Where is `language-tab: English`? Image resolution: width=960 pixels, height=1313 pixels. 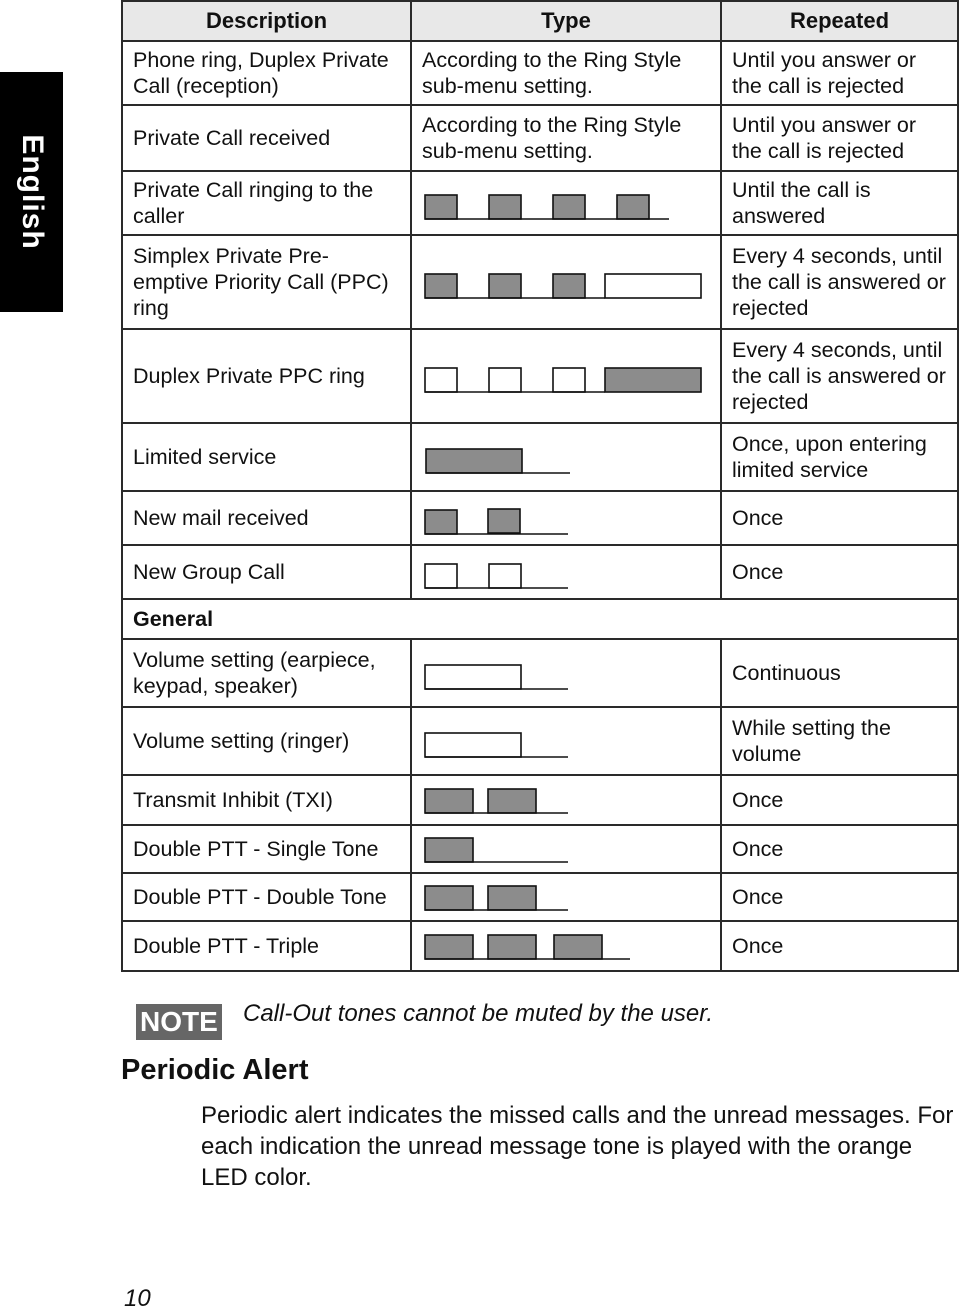
language-tab: English is located at coordinates (31, 192).